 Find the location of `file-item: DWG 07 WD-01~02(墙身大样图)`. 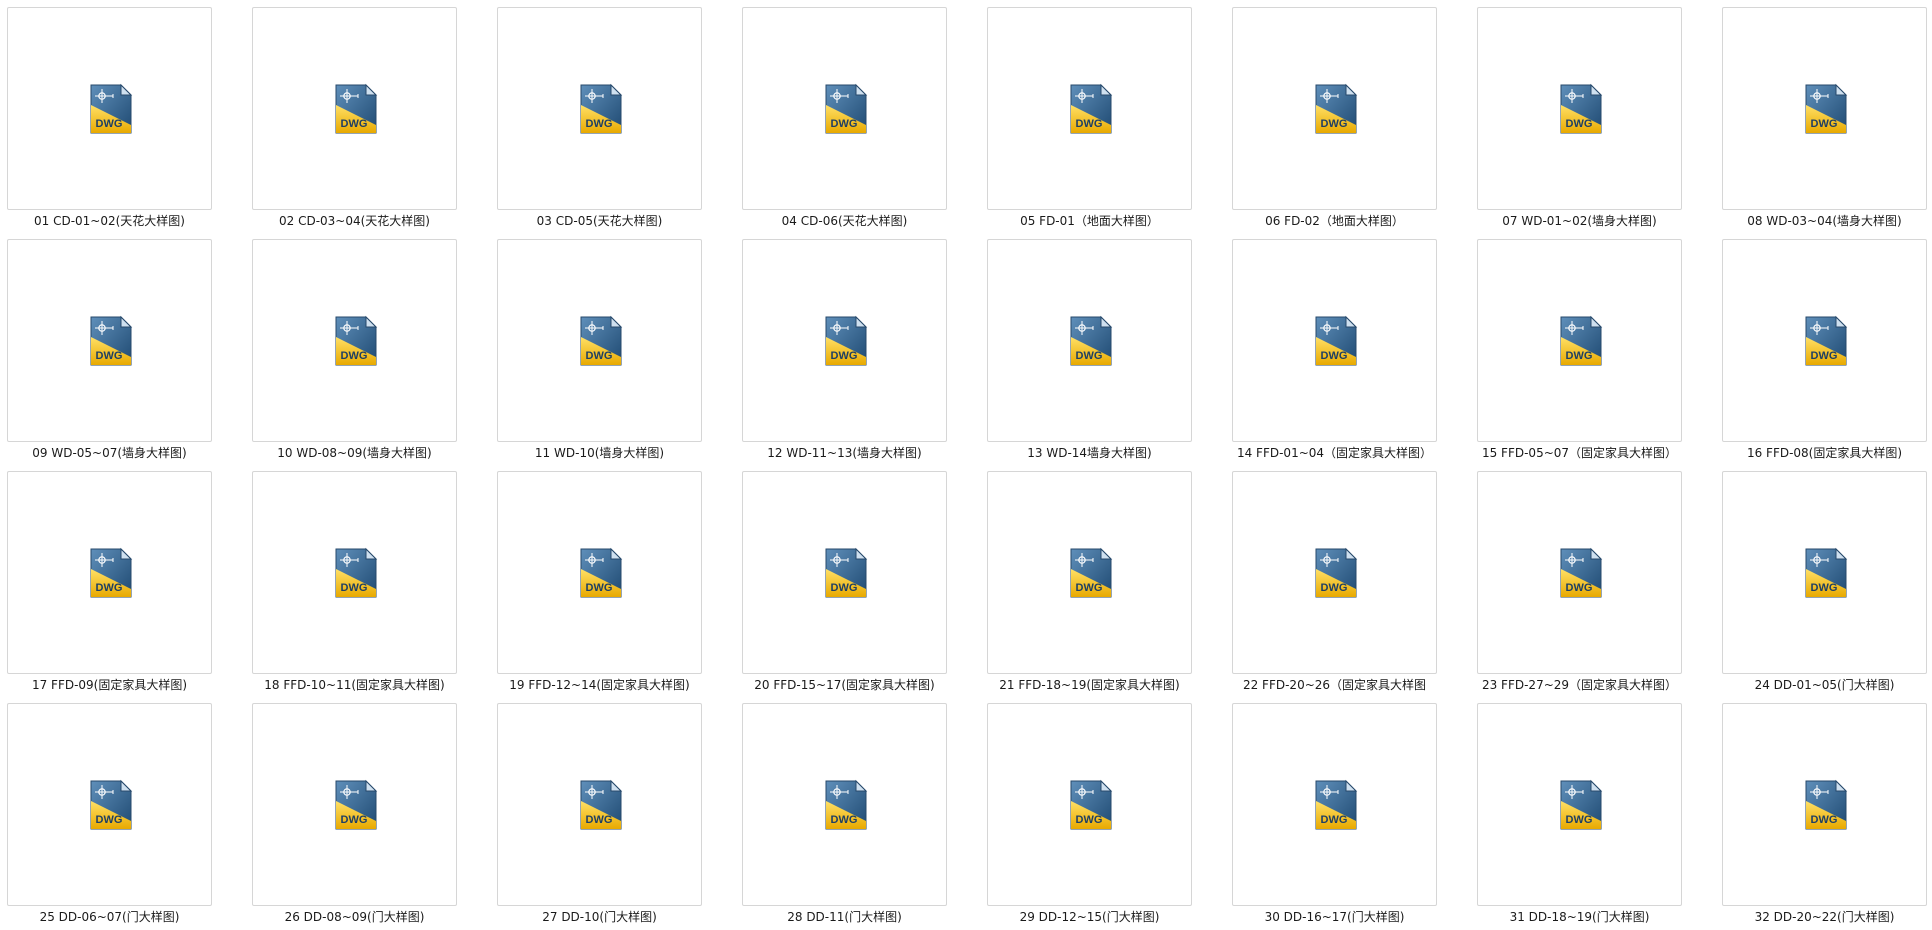

file-item: DWG 07 WD-01~02(墙身大样图) is located at coordinates (1579, 118).